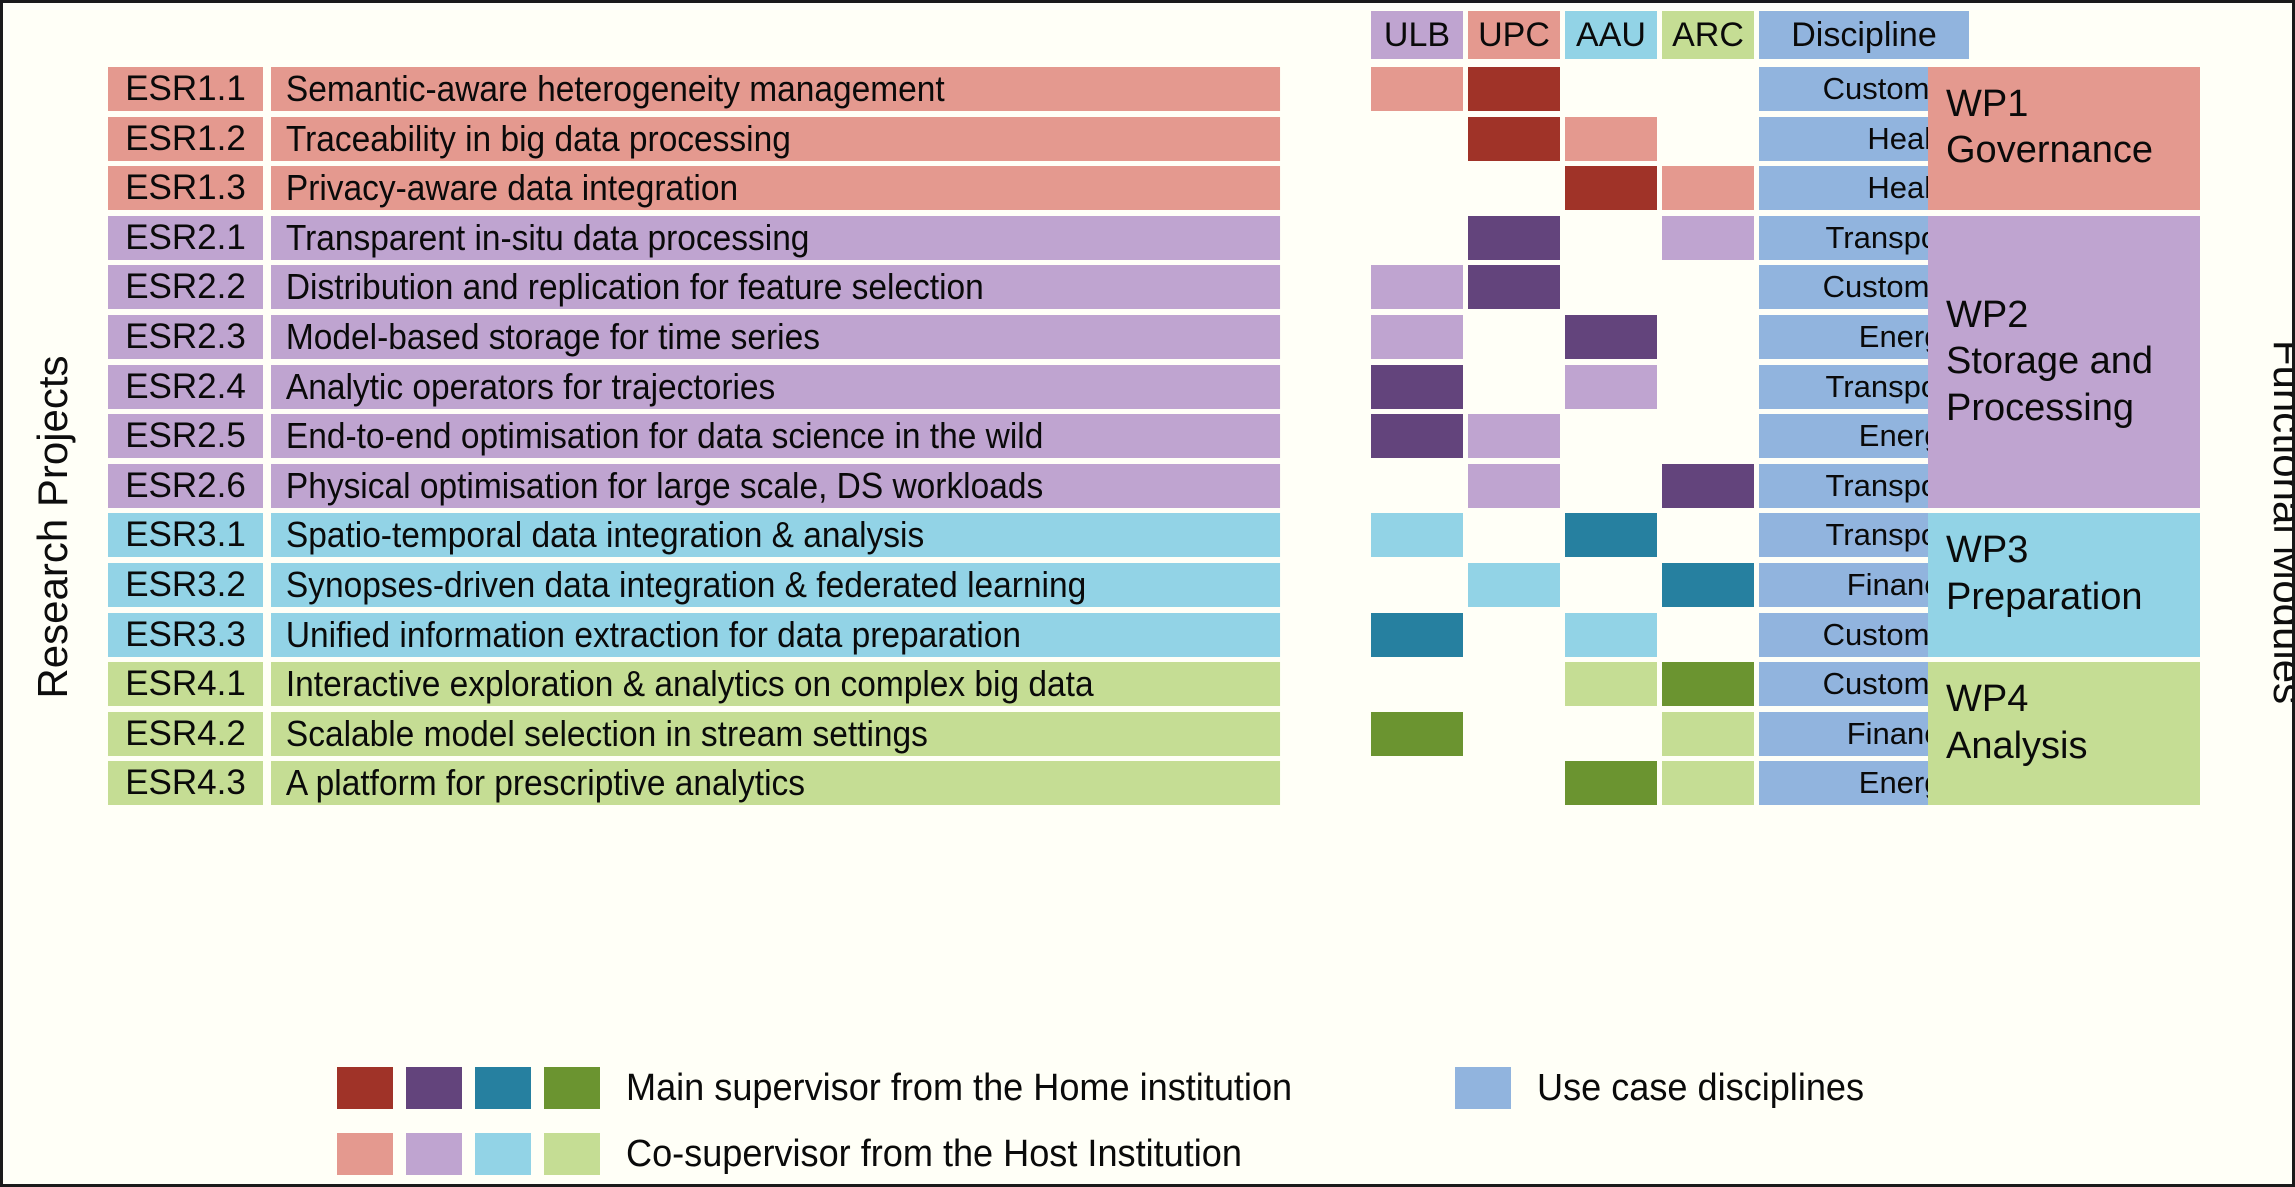  I want to click on matrix-cell-esr4-1-upc, so click(1514, 684).